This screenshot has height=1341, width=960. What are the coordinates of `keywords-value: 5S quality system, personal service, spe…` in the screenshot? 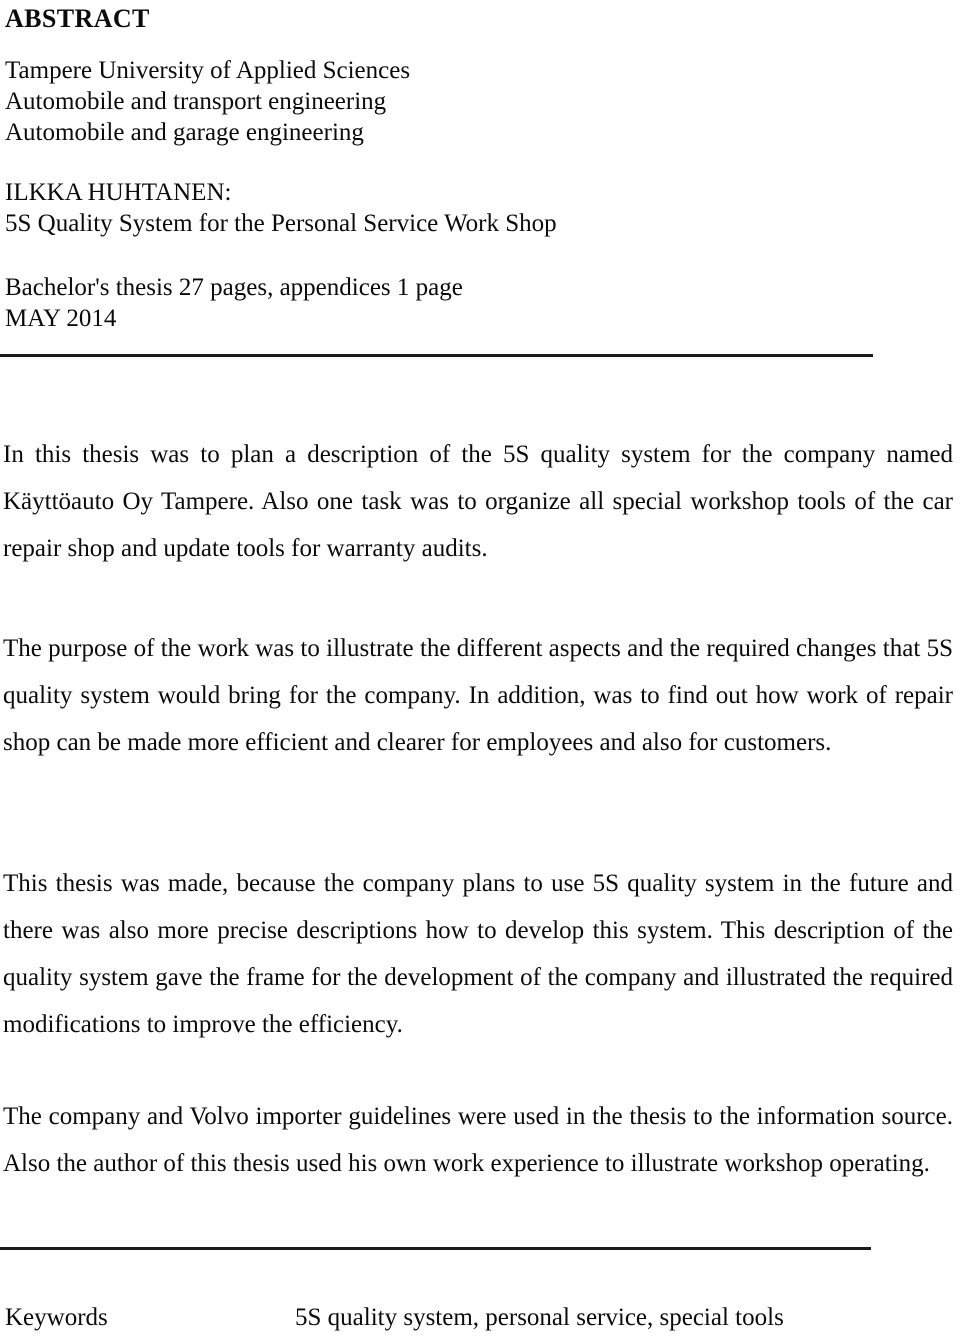 It's located at (539, 1317).